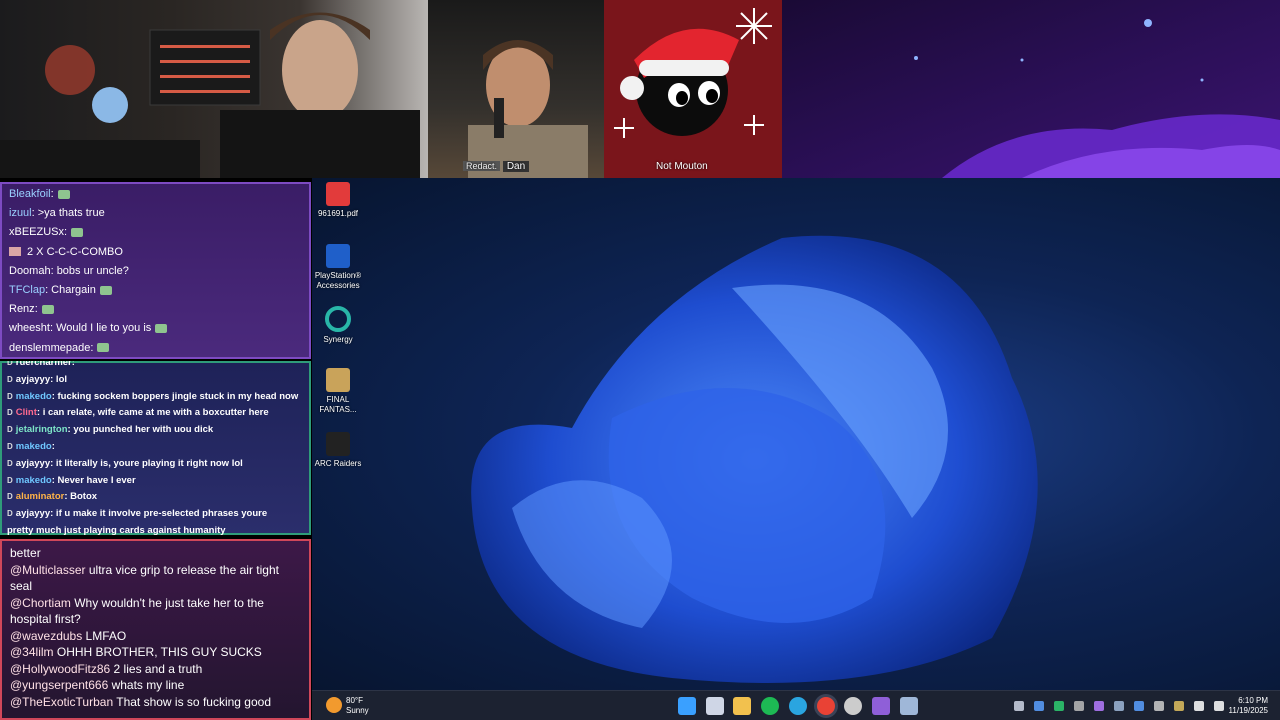  Describe the element at coordinates (46, 636) in the screenshot. I see `chat-mention: @wavezdubs` at that location.